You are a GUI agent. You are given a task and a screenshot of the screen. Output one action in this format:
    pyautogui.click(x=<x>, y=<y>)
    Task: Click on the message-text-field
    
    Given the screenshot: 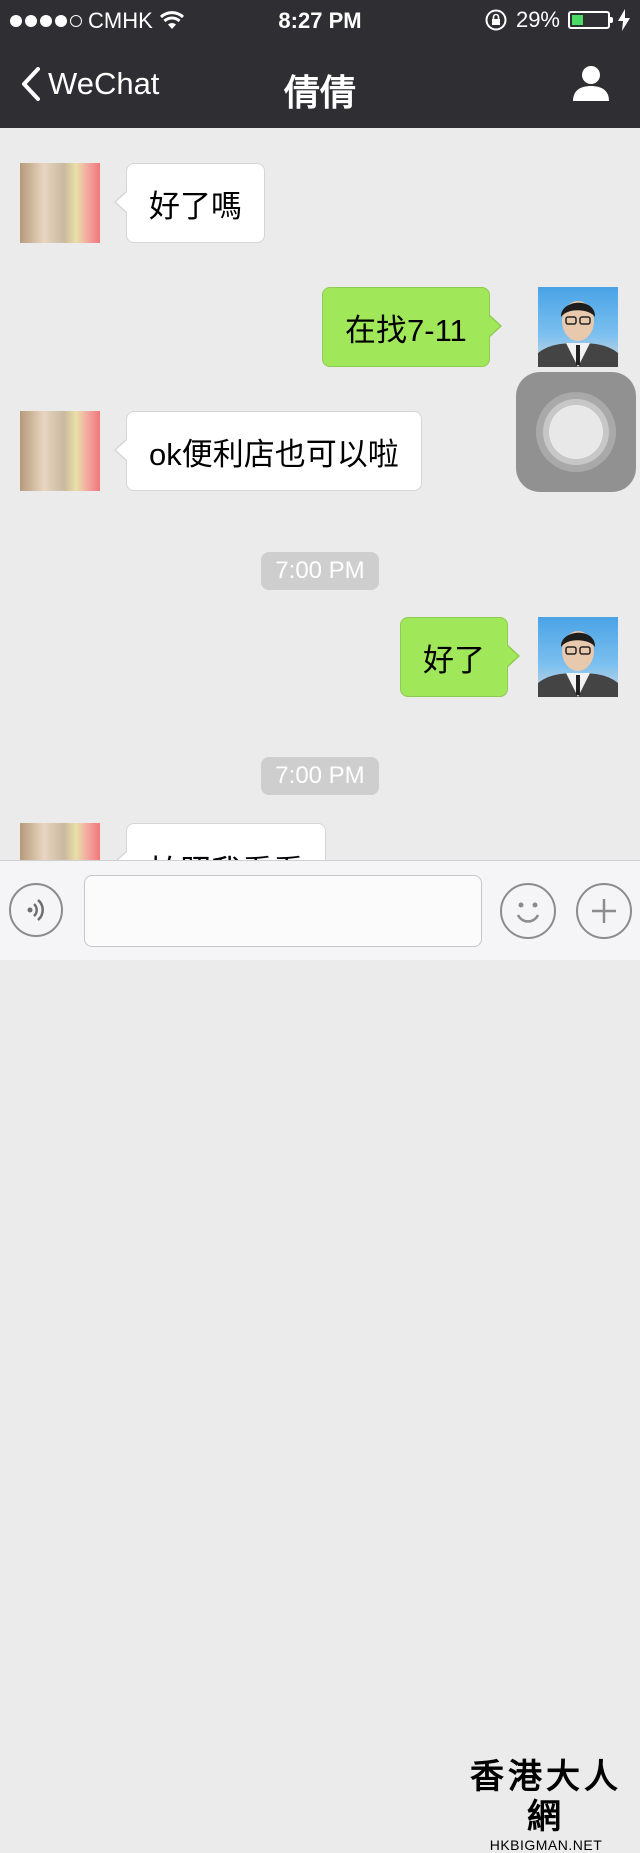 What is the action you would take?
    pyautogui.click(x=283, y=911)
    